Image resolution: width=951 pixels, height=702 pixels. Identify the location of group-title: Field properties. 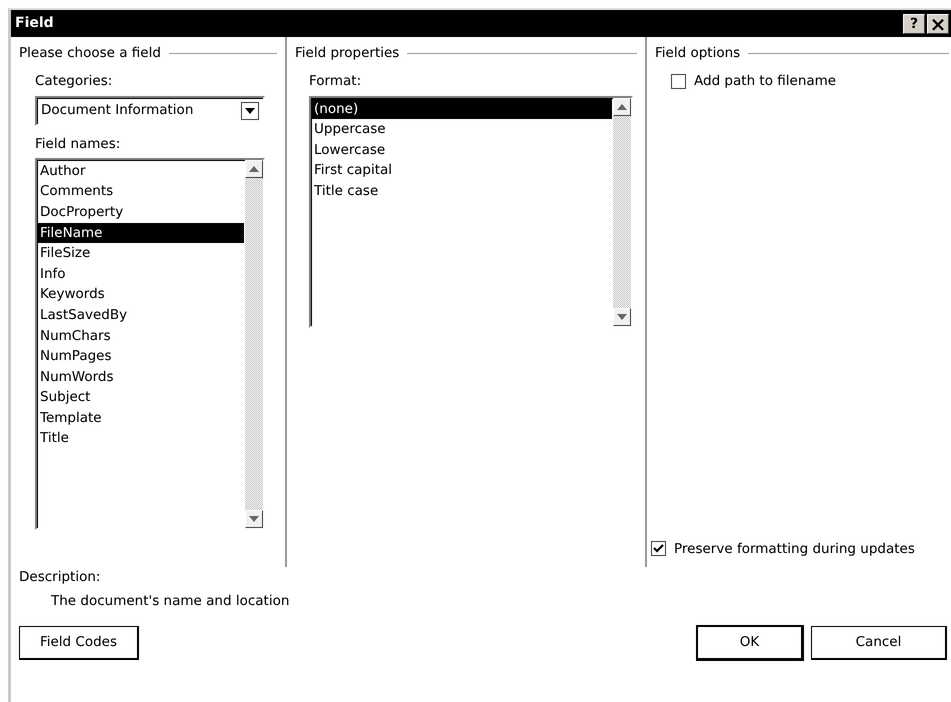
(347, 53).